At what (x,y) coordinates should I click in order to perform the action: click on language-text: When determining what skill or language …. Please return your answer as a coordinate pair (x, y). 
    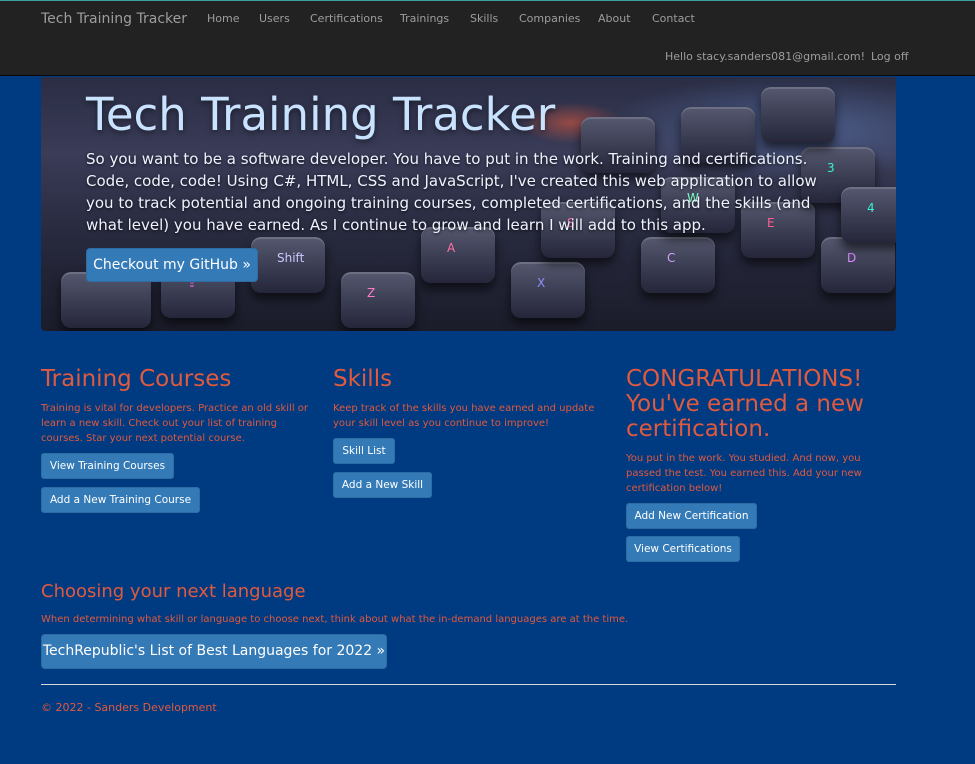
    Looking at the image, I should click on (335, 619).